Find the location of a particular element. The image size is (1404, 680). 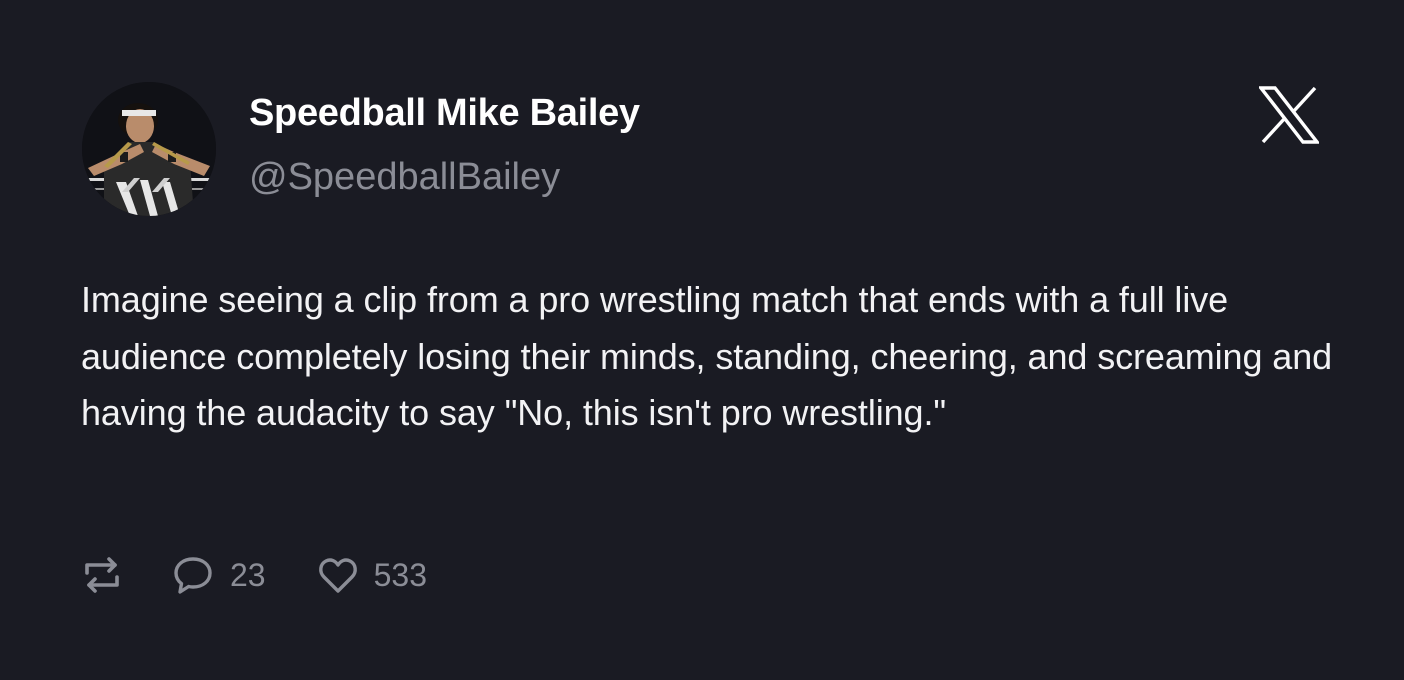

tweet-actions: 23 533 is located at coordinates (254, 575).